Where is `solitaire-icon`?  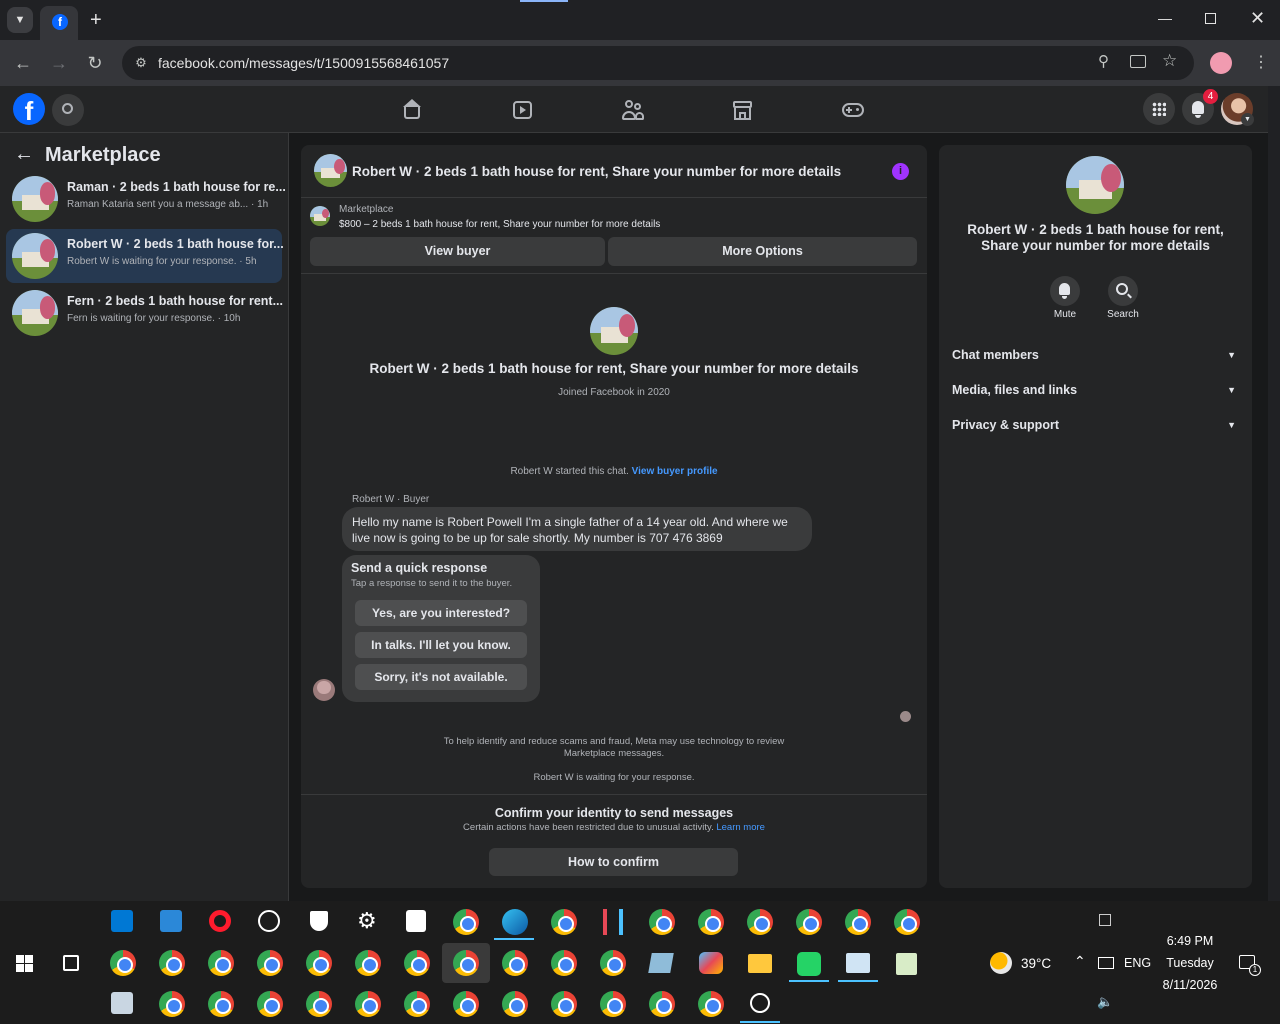
solitaire-icon is located at coordinates (416, 921).